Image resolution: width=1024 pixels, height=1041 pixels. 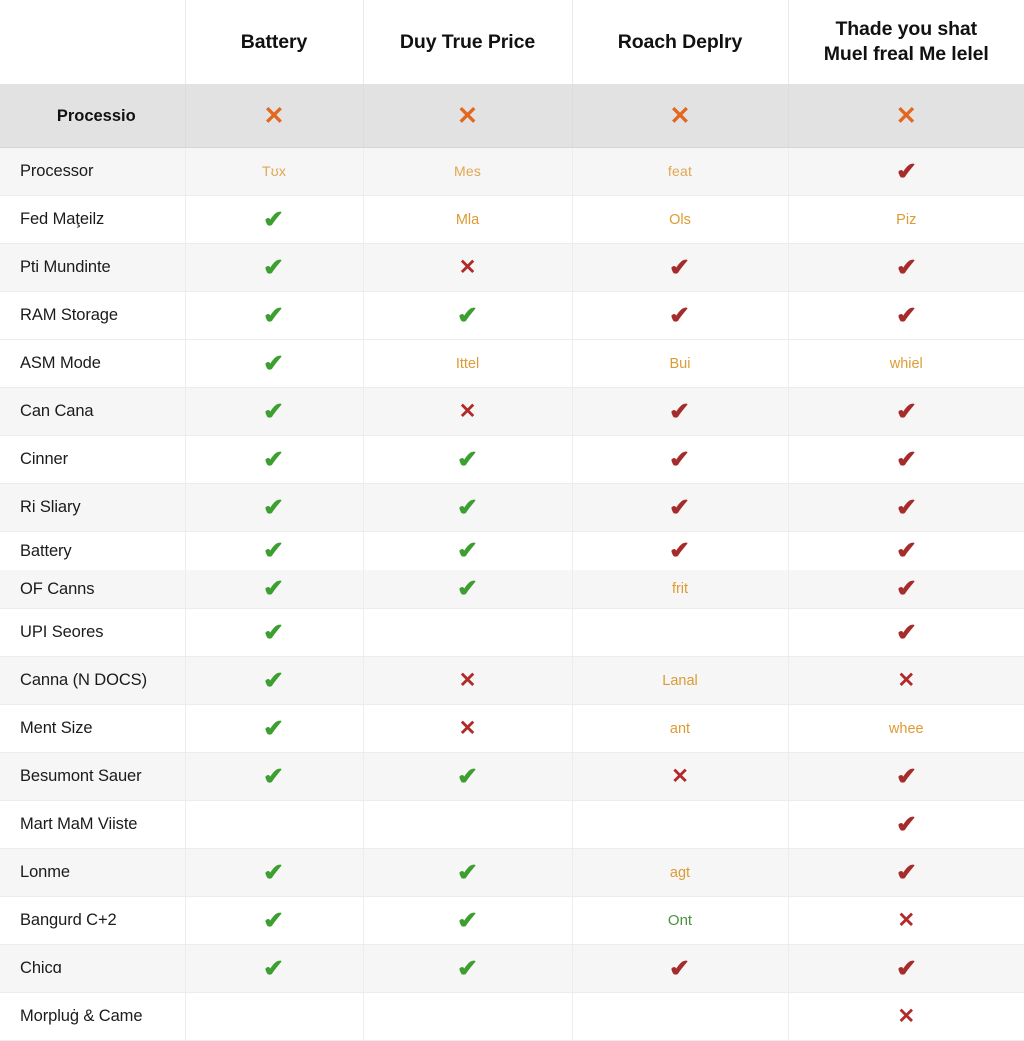 I want to click on table-cell: Ont, so click(x=679, y=920).